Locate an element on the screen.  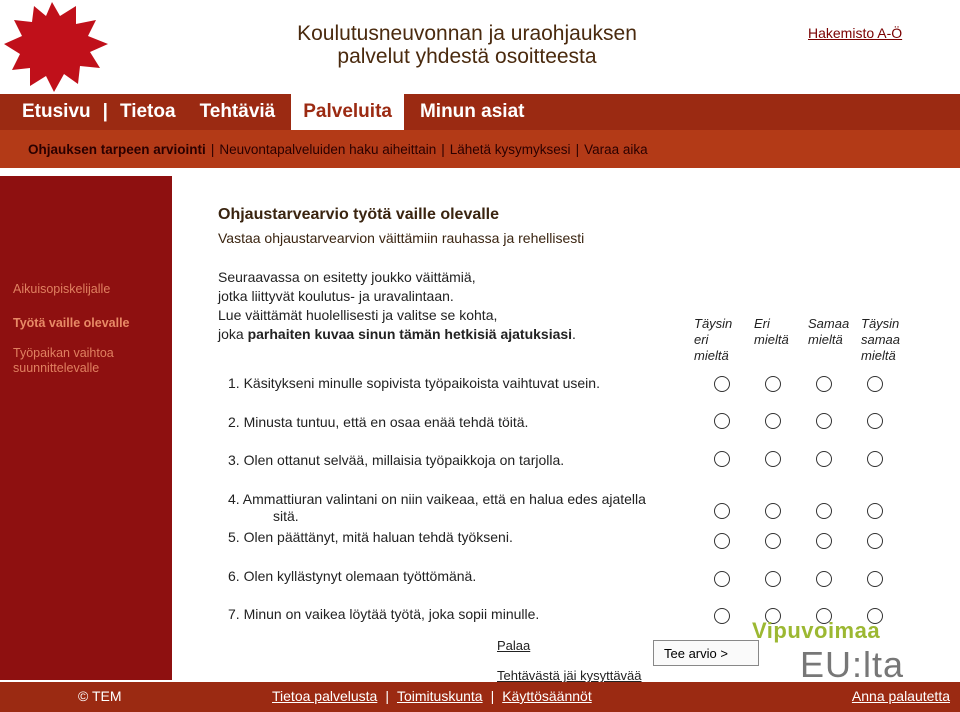
radio-q4-samaa is located at coordinates (824, 511).